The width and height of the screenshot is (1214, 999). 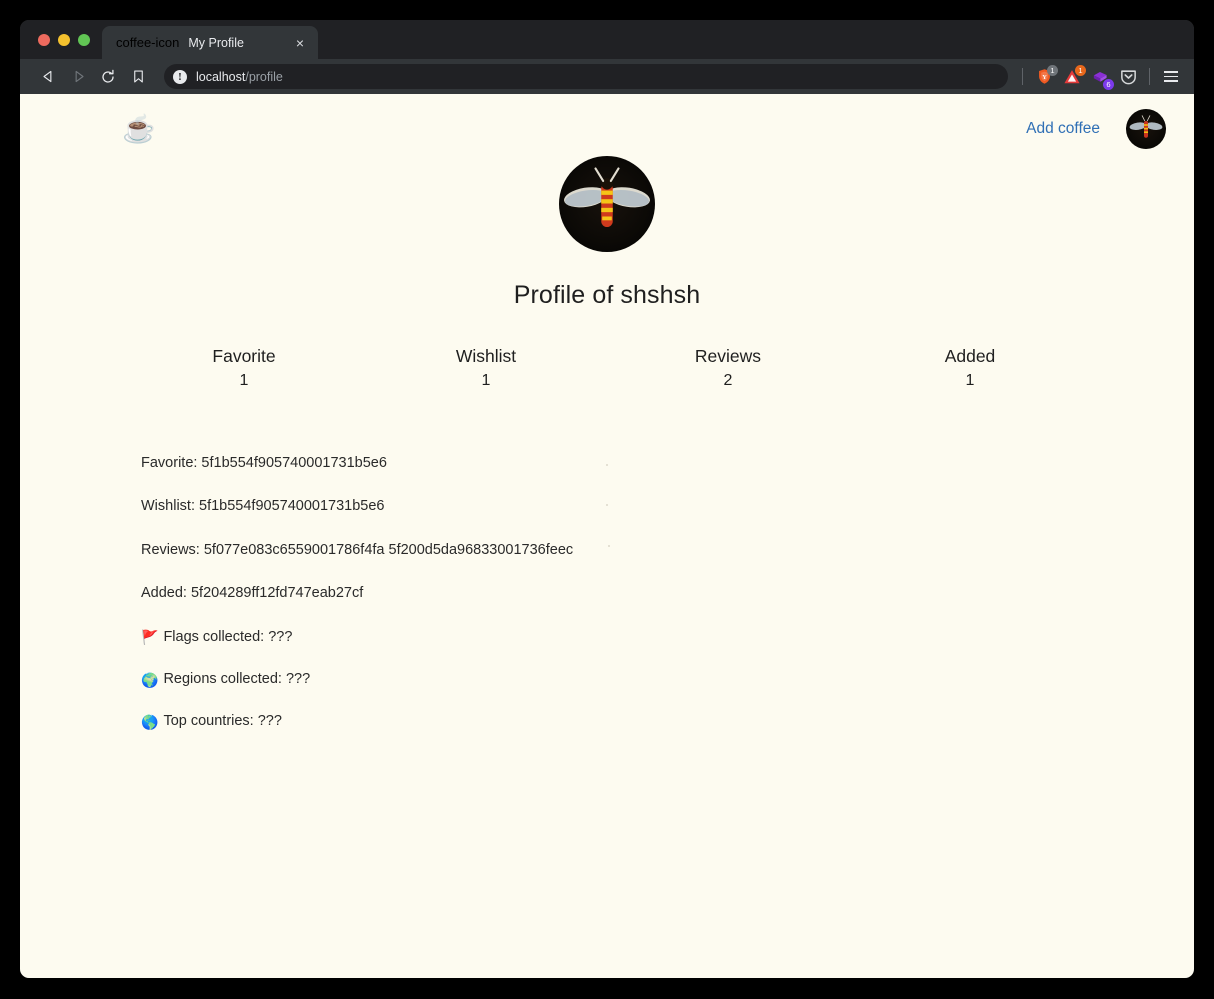 What do you see at coordinates (252, 593) in the screenshot?
I see `detail-added: Added: 5f204289ff12fd747eab27cf` at bounding box center [252, 593].